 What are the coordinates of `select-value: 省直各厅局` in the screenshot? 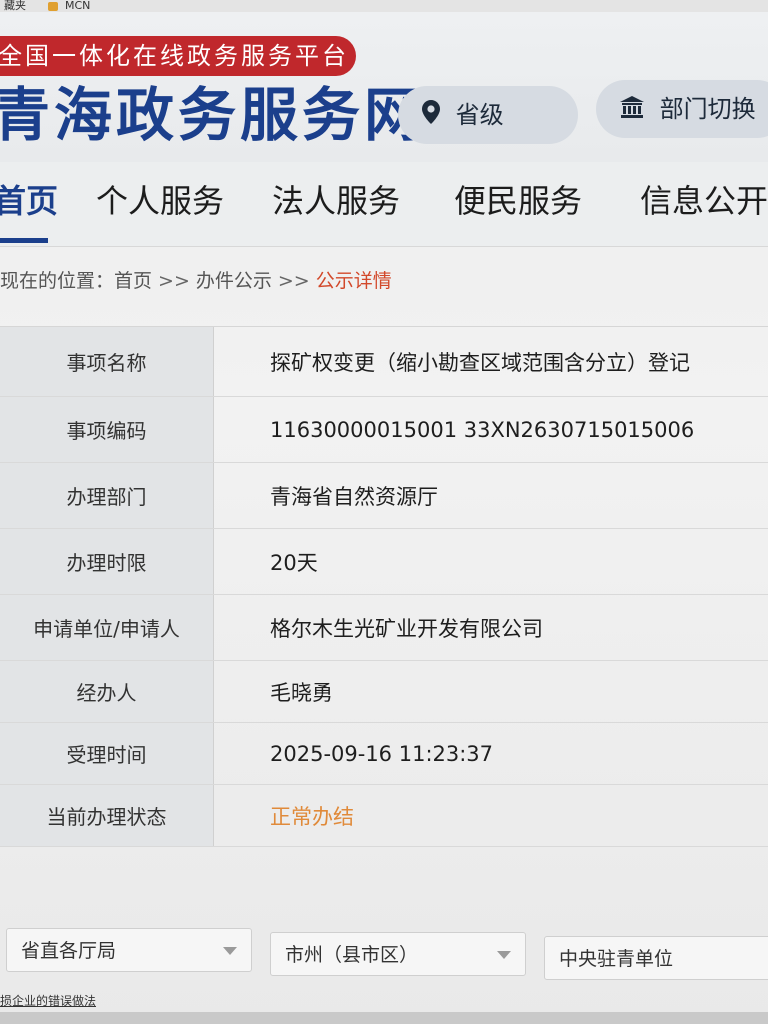 It's located at (69, 951).